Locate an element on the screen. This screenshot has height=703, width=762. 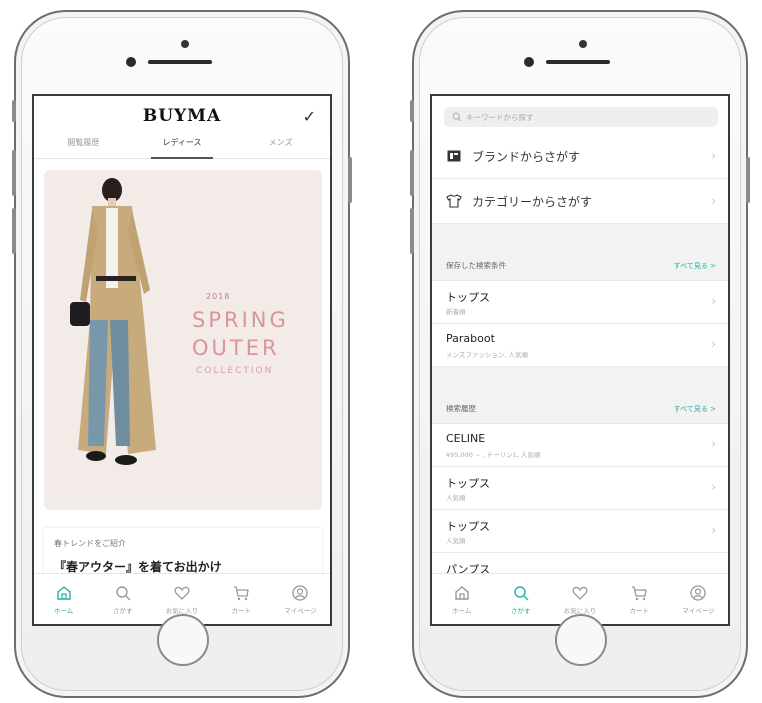
search-bar-wrap: キーワードから探す is located at coordinates (580, 115).